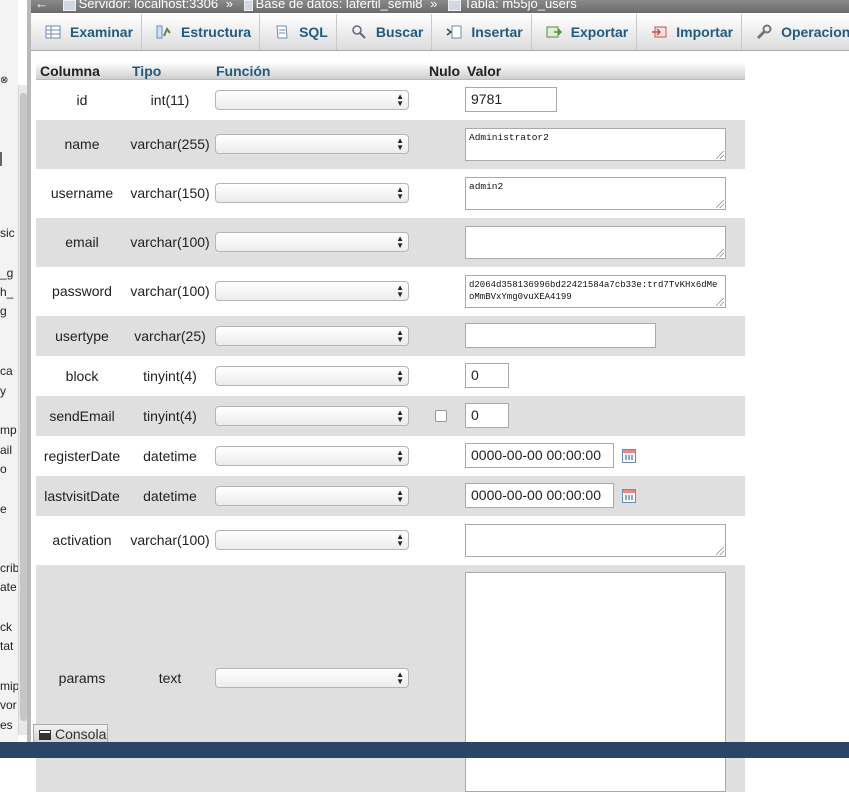 This screenshot has height=792, width=849. I want to click on nav-fragment: crib, so click(9, 568).